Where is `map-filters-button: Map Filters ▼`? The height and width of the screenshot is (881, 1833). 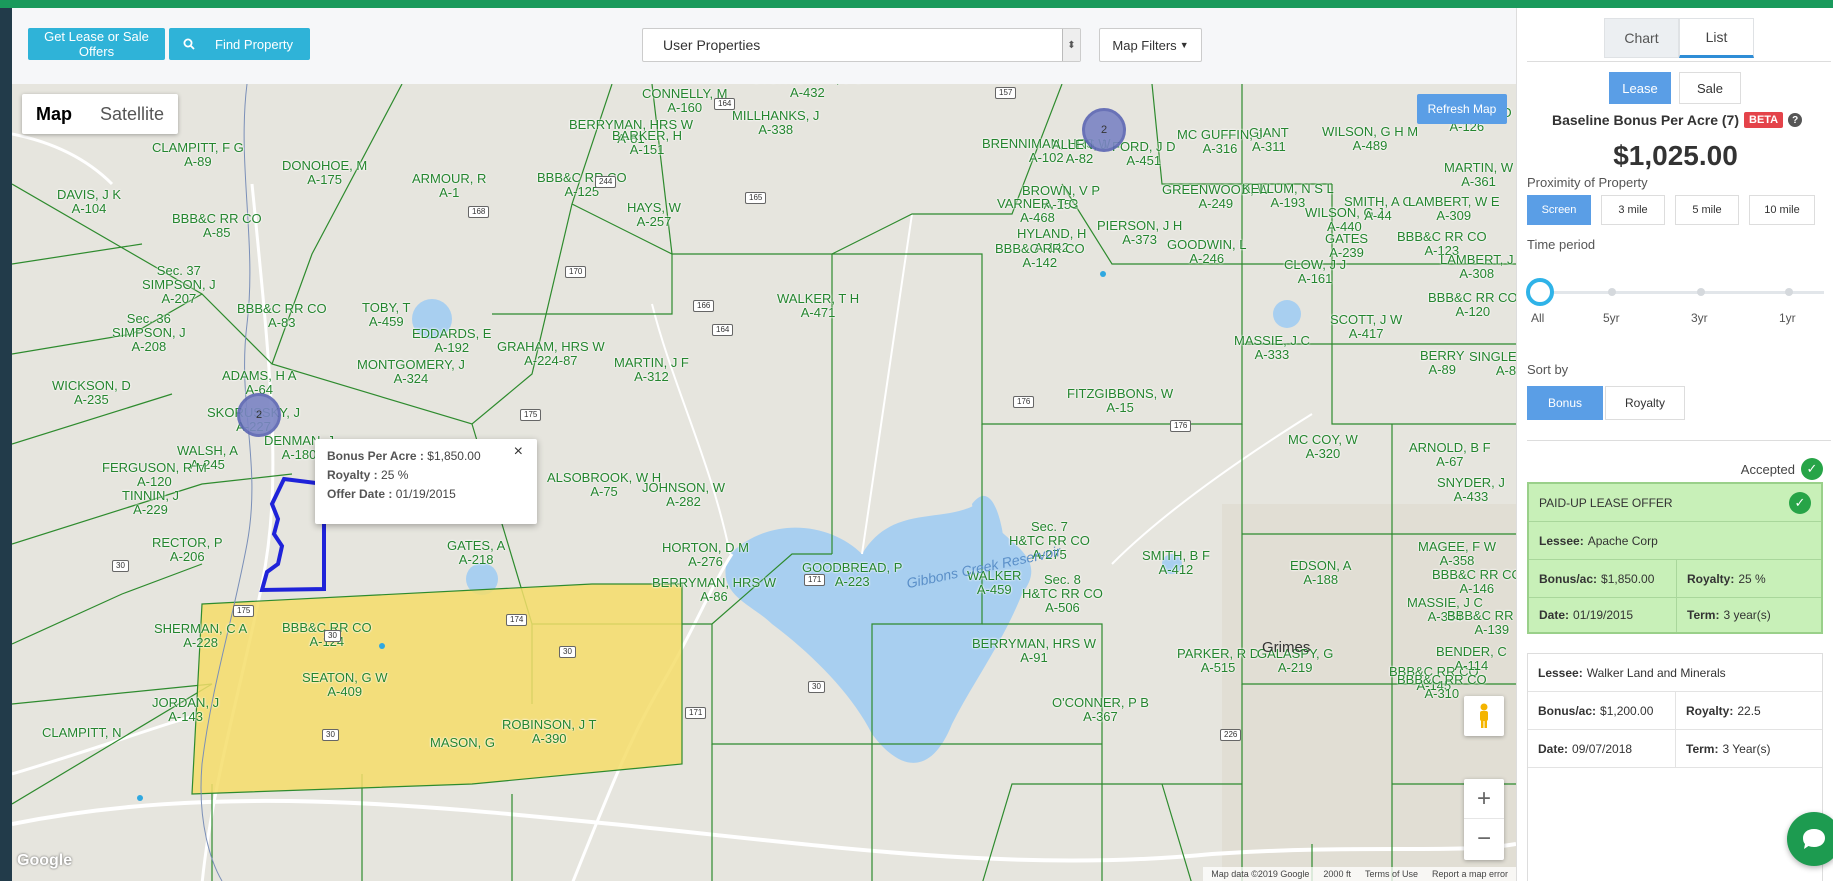 map-filters-button: Map Filters ▼ is located at coordinates (1150, 45).